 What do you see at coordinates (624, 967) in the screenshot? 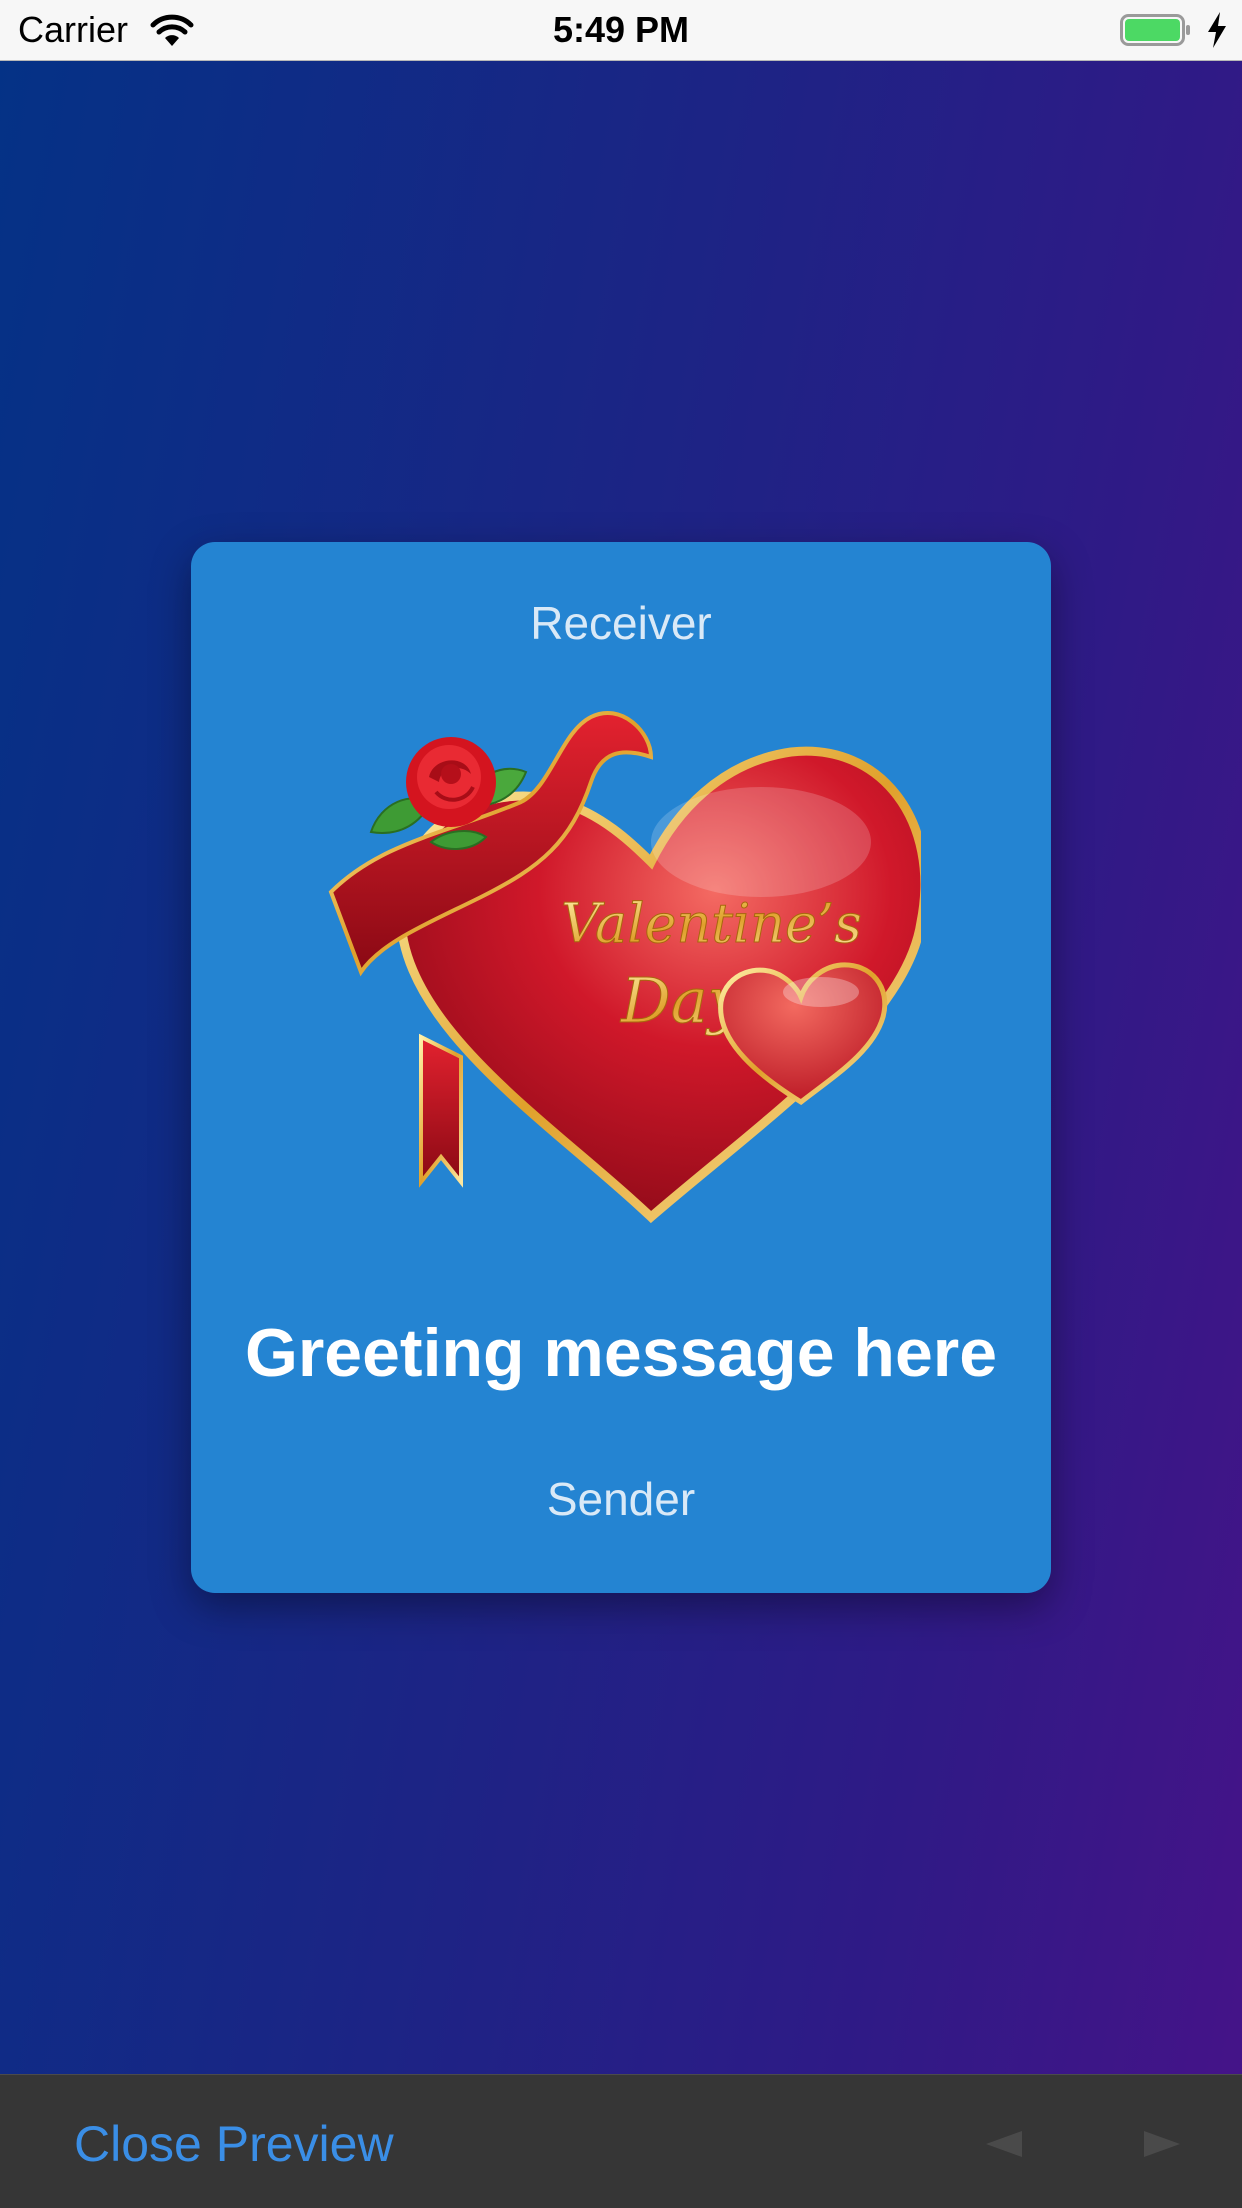
I see `valentine-heart-image: Valentine’s Day` at bounding box center [624, 967].